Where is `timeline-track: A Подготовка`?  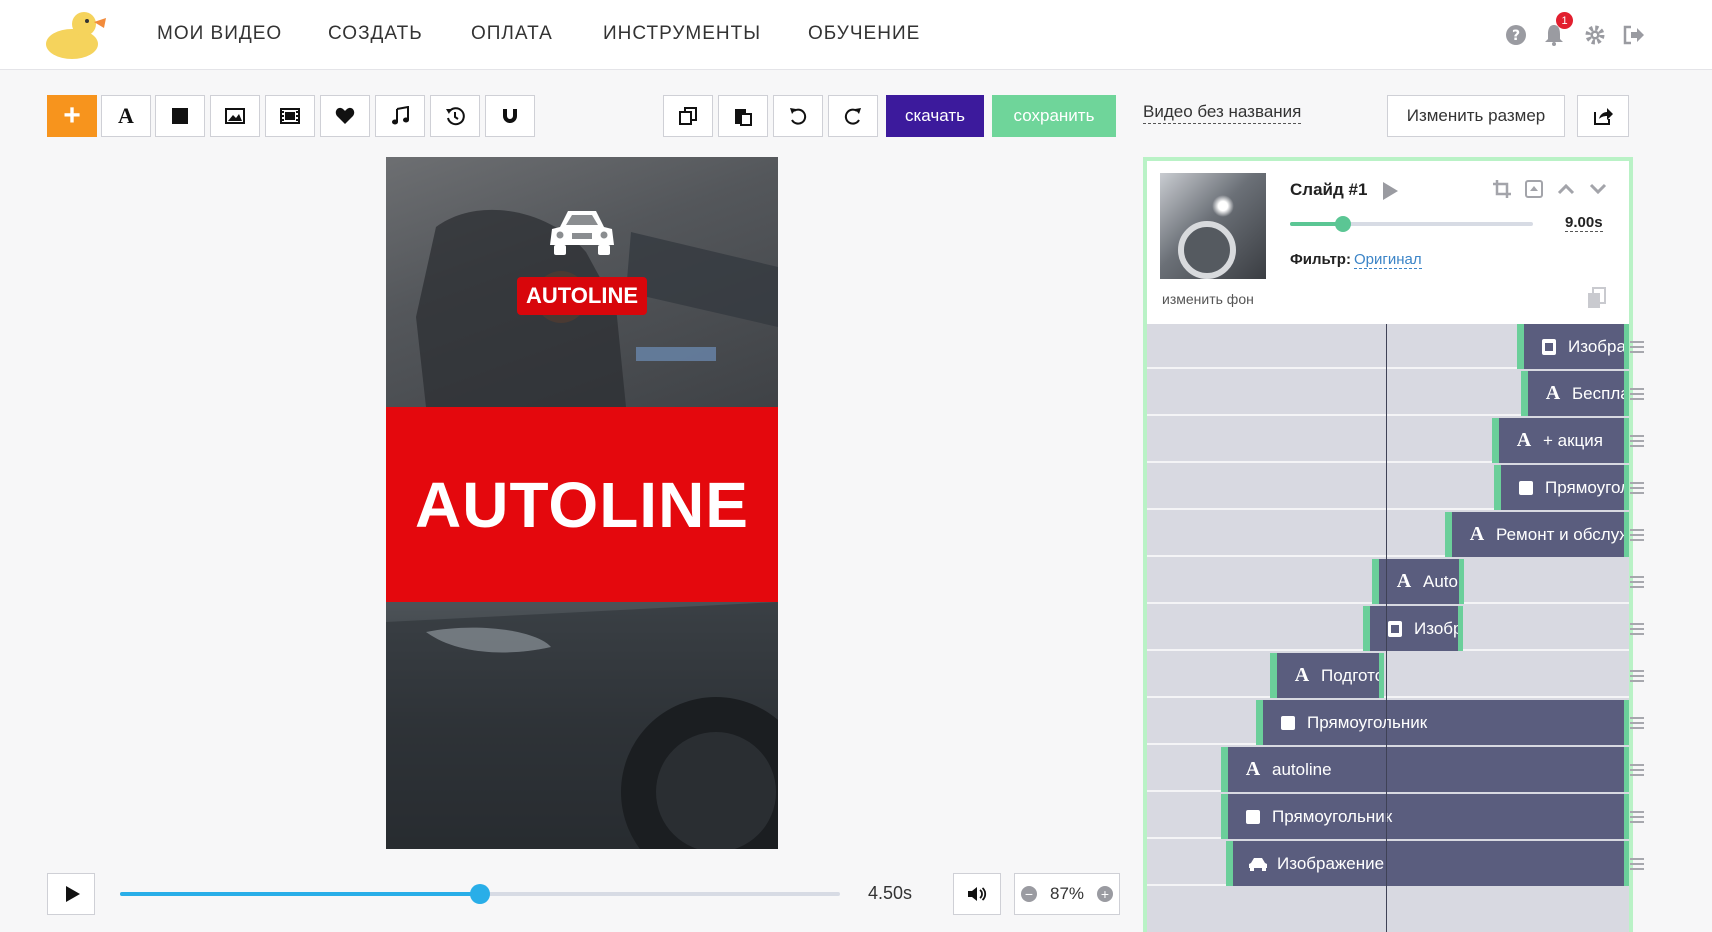
timeline-track: A Подготовка is located at coordinates (1388, 675).